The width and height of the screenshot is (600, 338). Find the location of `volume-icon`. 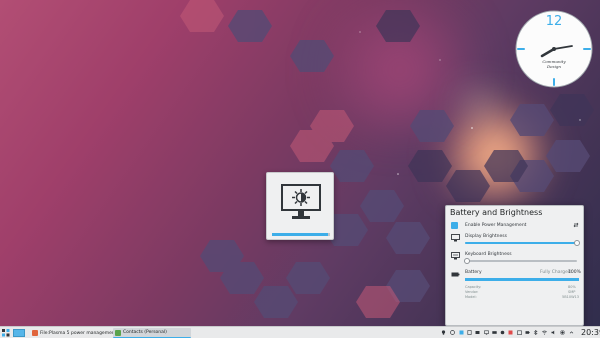

volume-icon is located at coordinates (553, 332).